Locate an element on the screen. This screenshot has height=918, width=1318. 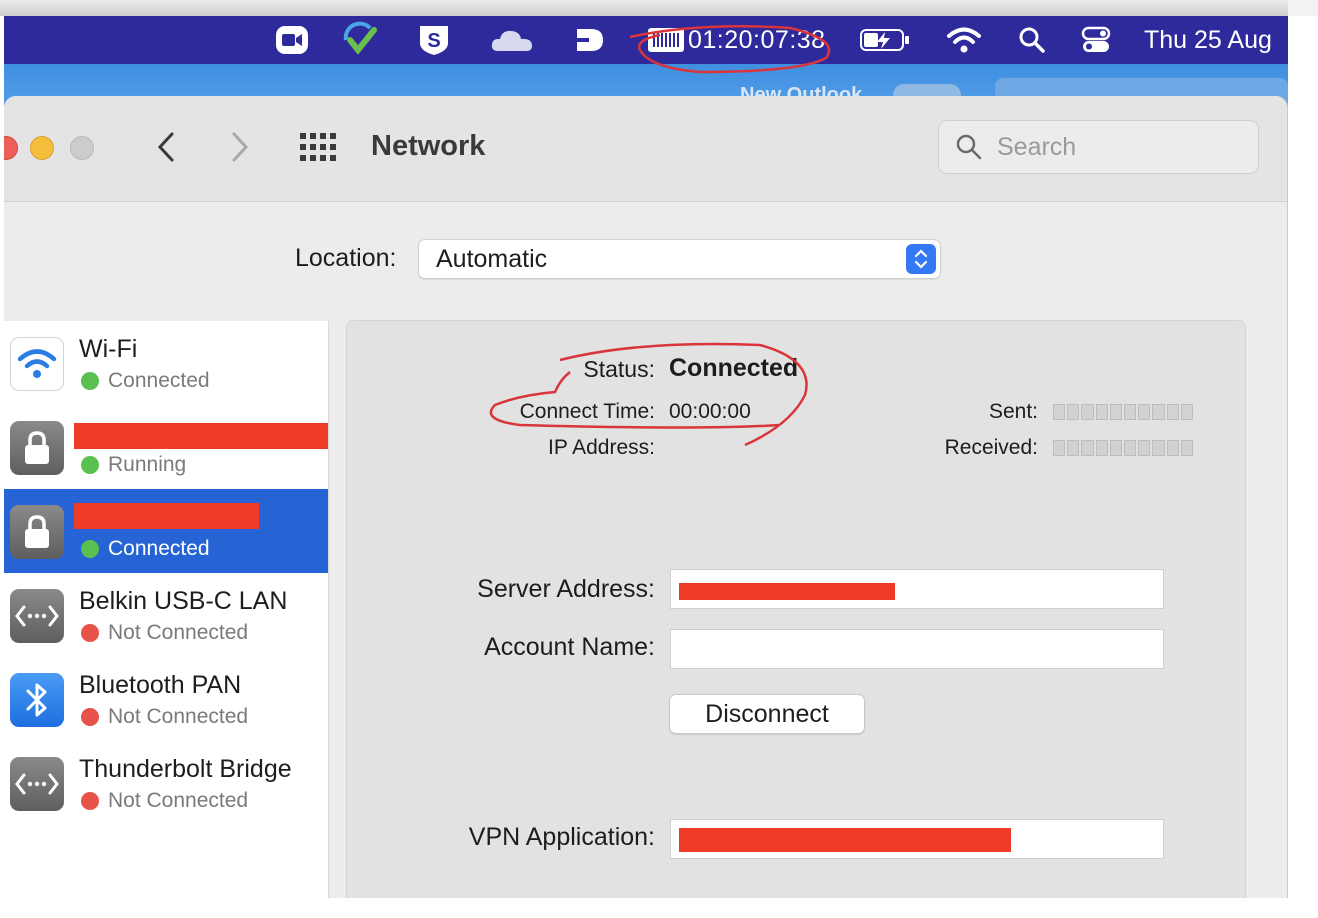
spotlight-icon is located at coordinates (1032, 40).